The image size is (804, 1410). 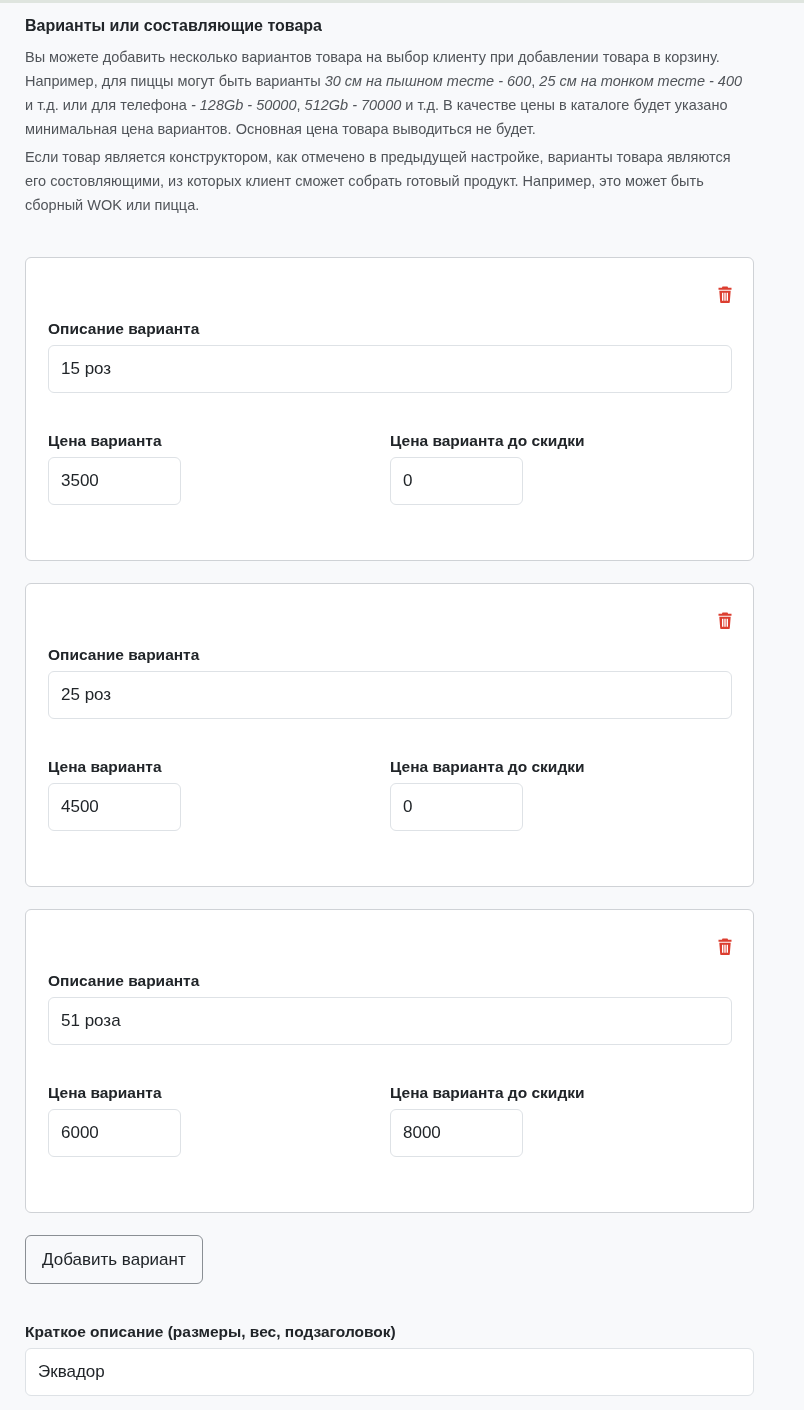 I want to click on price-field: 6000, so click(x=114, y=1133).